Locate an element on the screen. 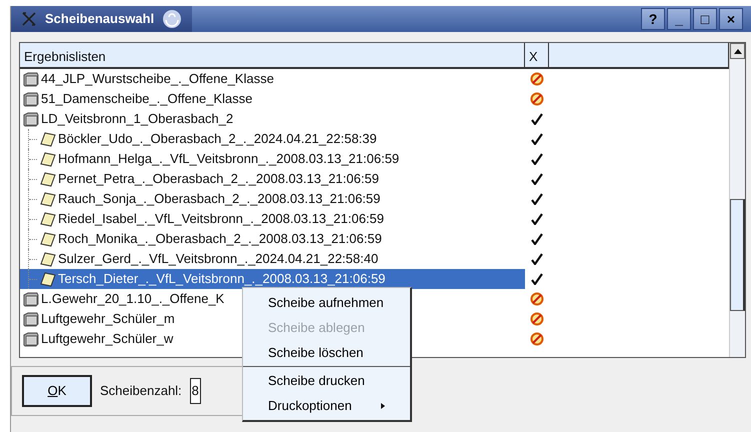 Image resolution: width=751 pixels, height=432 pixels. title-bar-button: _ is located at coordinates (679, 19).